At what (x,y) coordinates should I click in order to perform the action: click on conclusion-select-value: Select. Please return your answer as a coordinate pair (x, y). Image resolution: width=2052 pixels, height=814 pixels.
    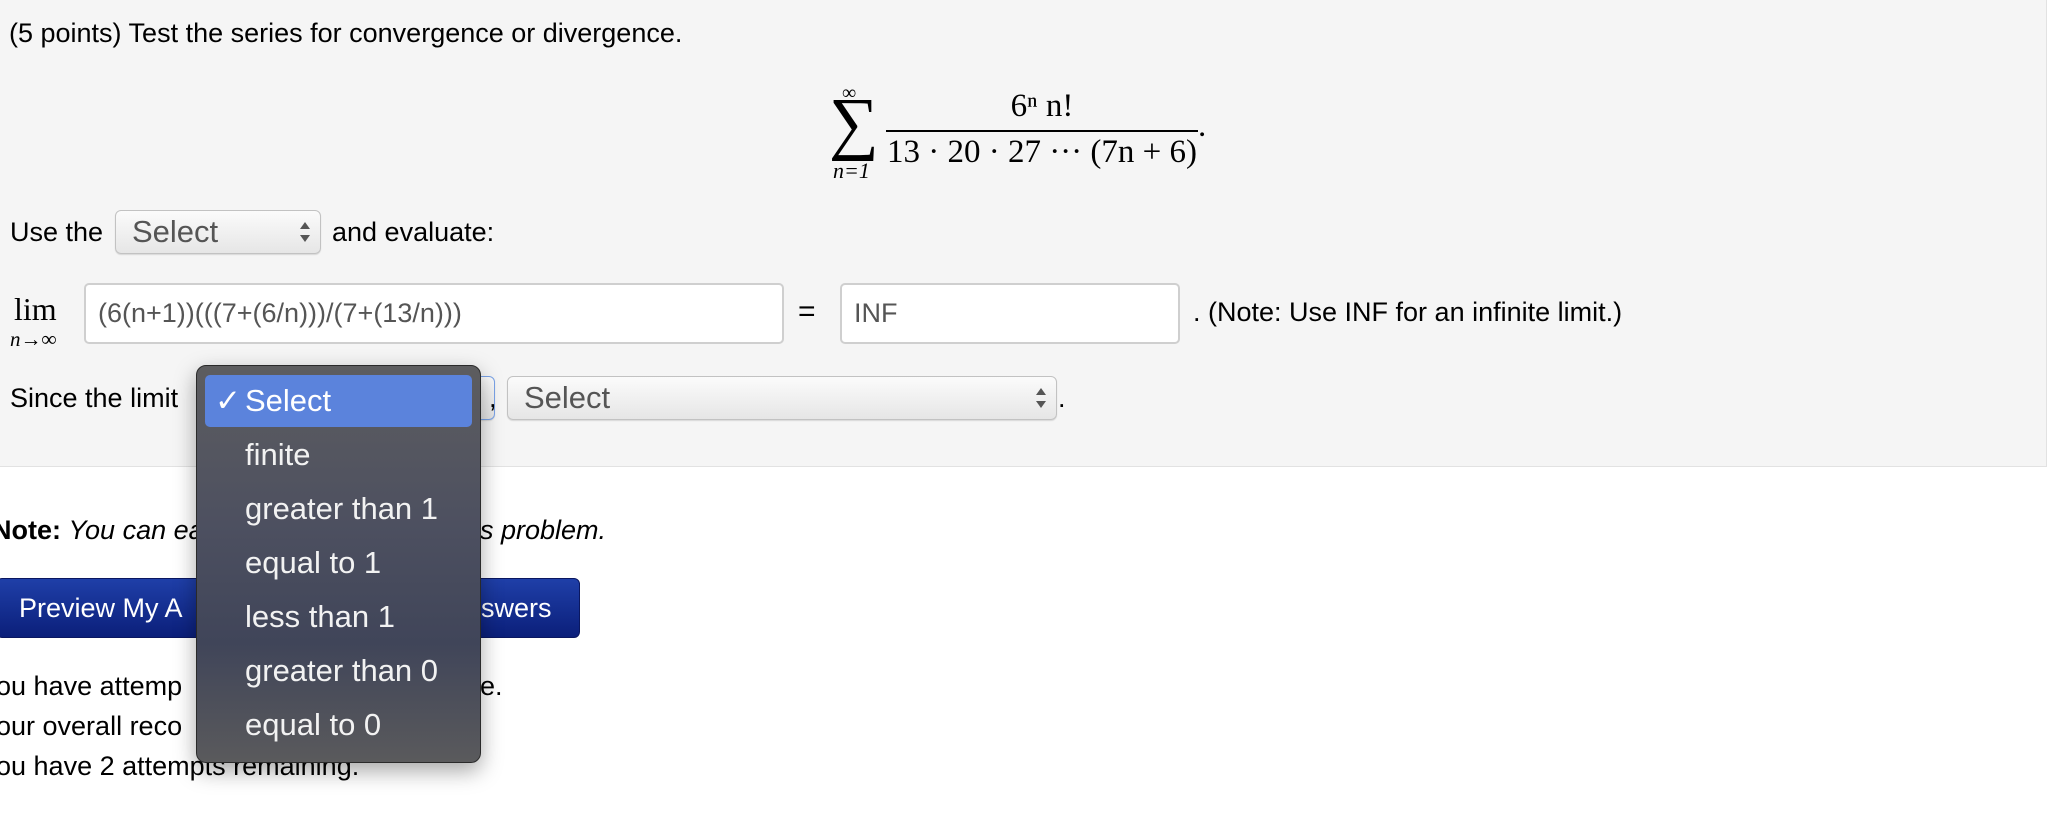
    Looking at the image, I should click on (567, 397).